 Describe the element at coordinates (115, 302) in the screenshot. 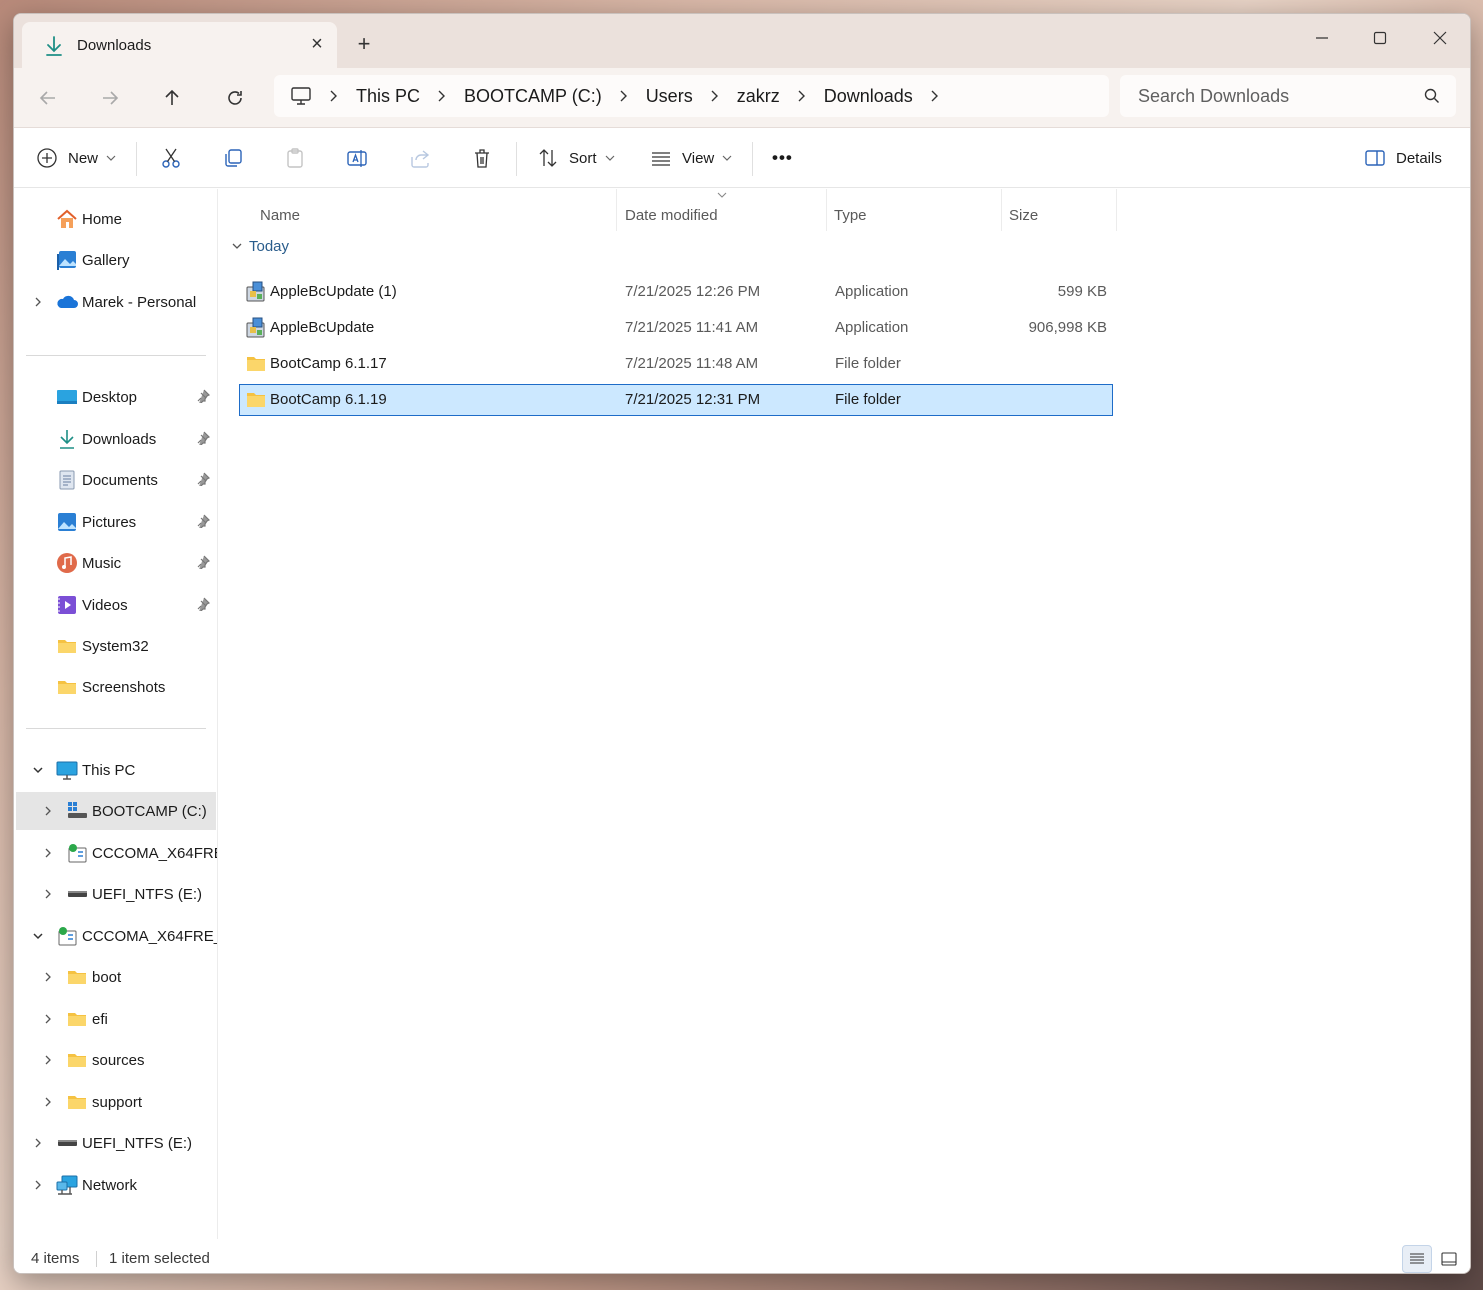

I see `sidebar-item-onedrive: Marek - Personal` at that location.